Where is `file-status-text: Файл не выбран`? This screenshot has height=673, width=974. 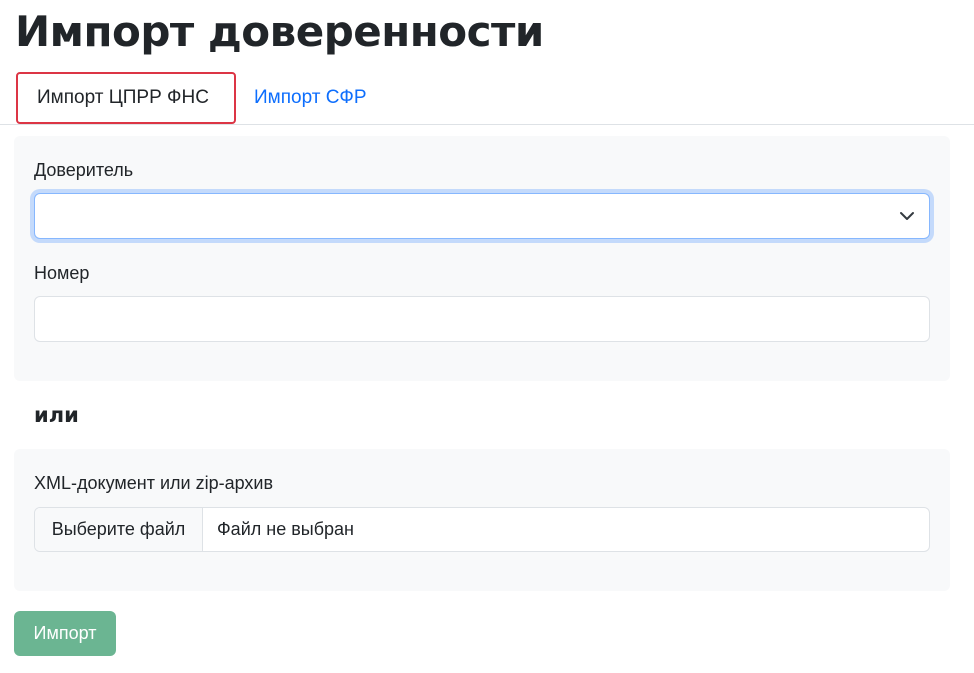
file-status-text: Файл не выбран is located at coordinates (285, 529).